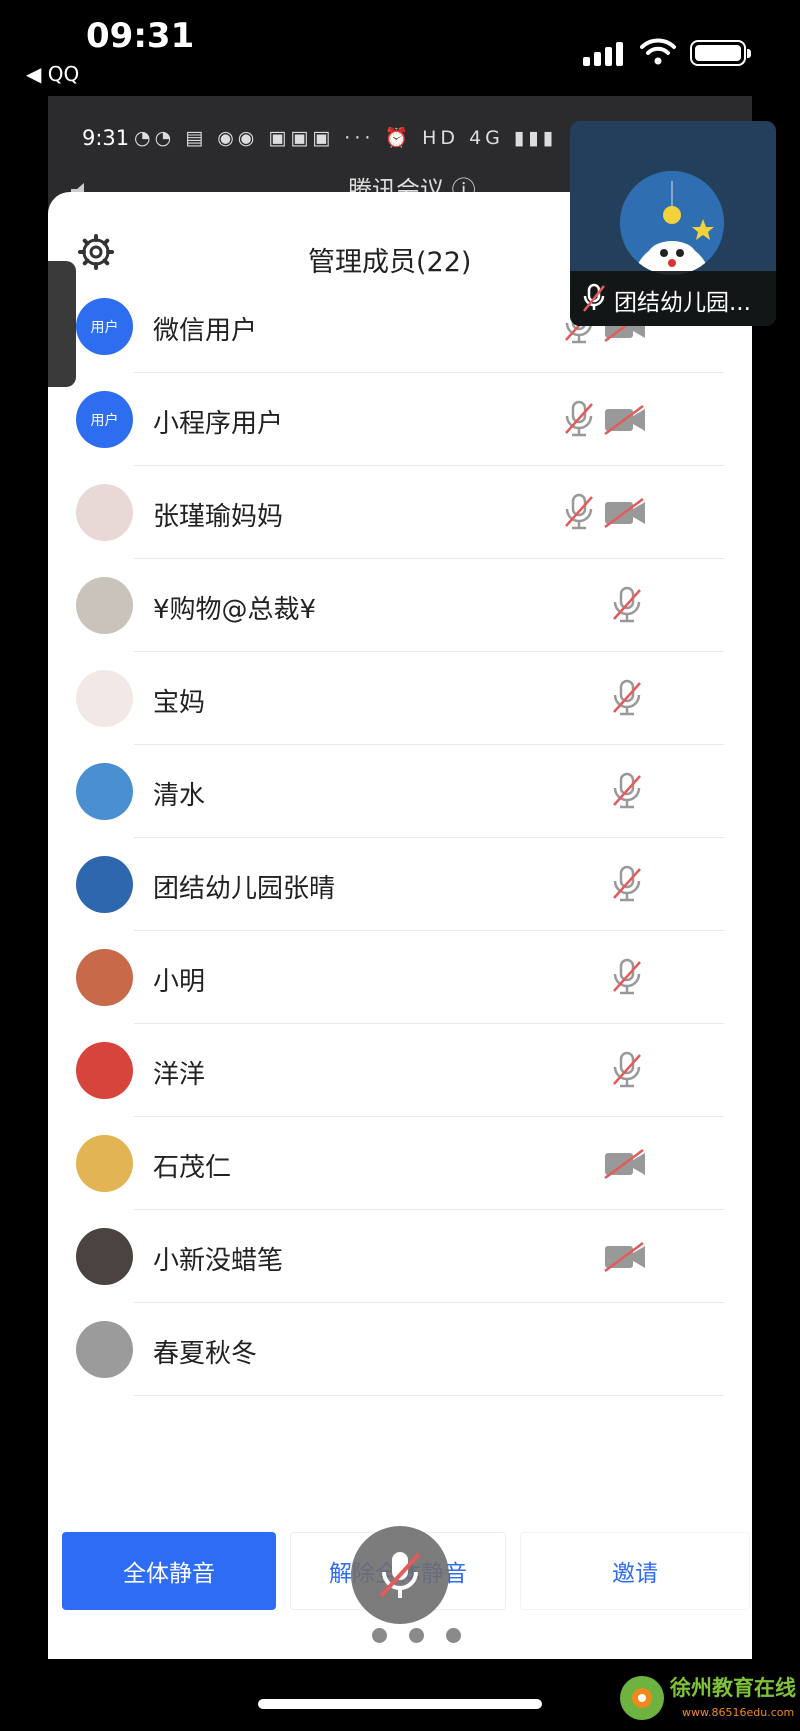  Describe the element at coordinates (400, 47) in the screenshot. I see `ios-status-bar: 09:31 ◀ QQ` at that location.